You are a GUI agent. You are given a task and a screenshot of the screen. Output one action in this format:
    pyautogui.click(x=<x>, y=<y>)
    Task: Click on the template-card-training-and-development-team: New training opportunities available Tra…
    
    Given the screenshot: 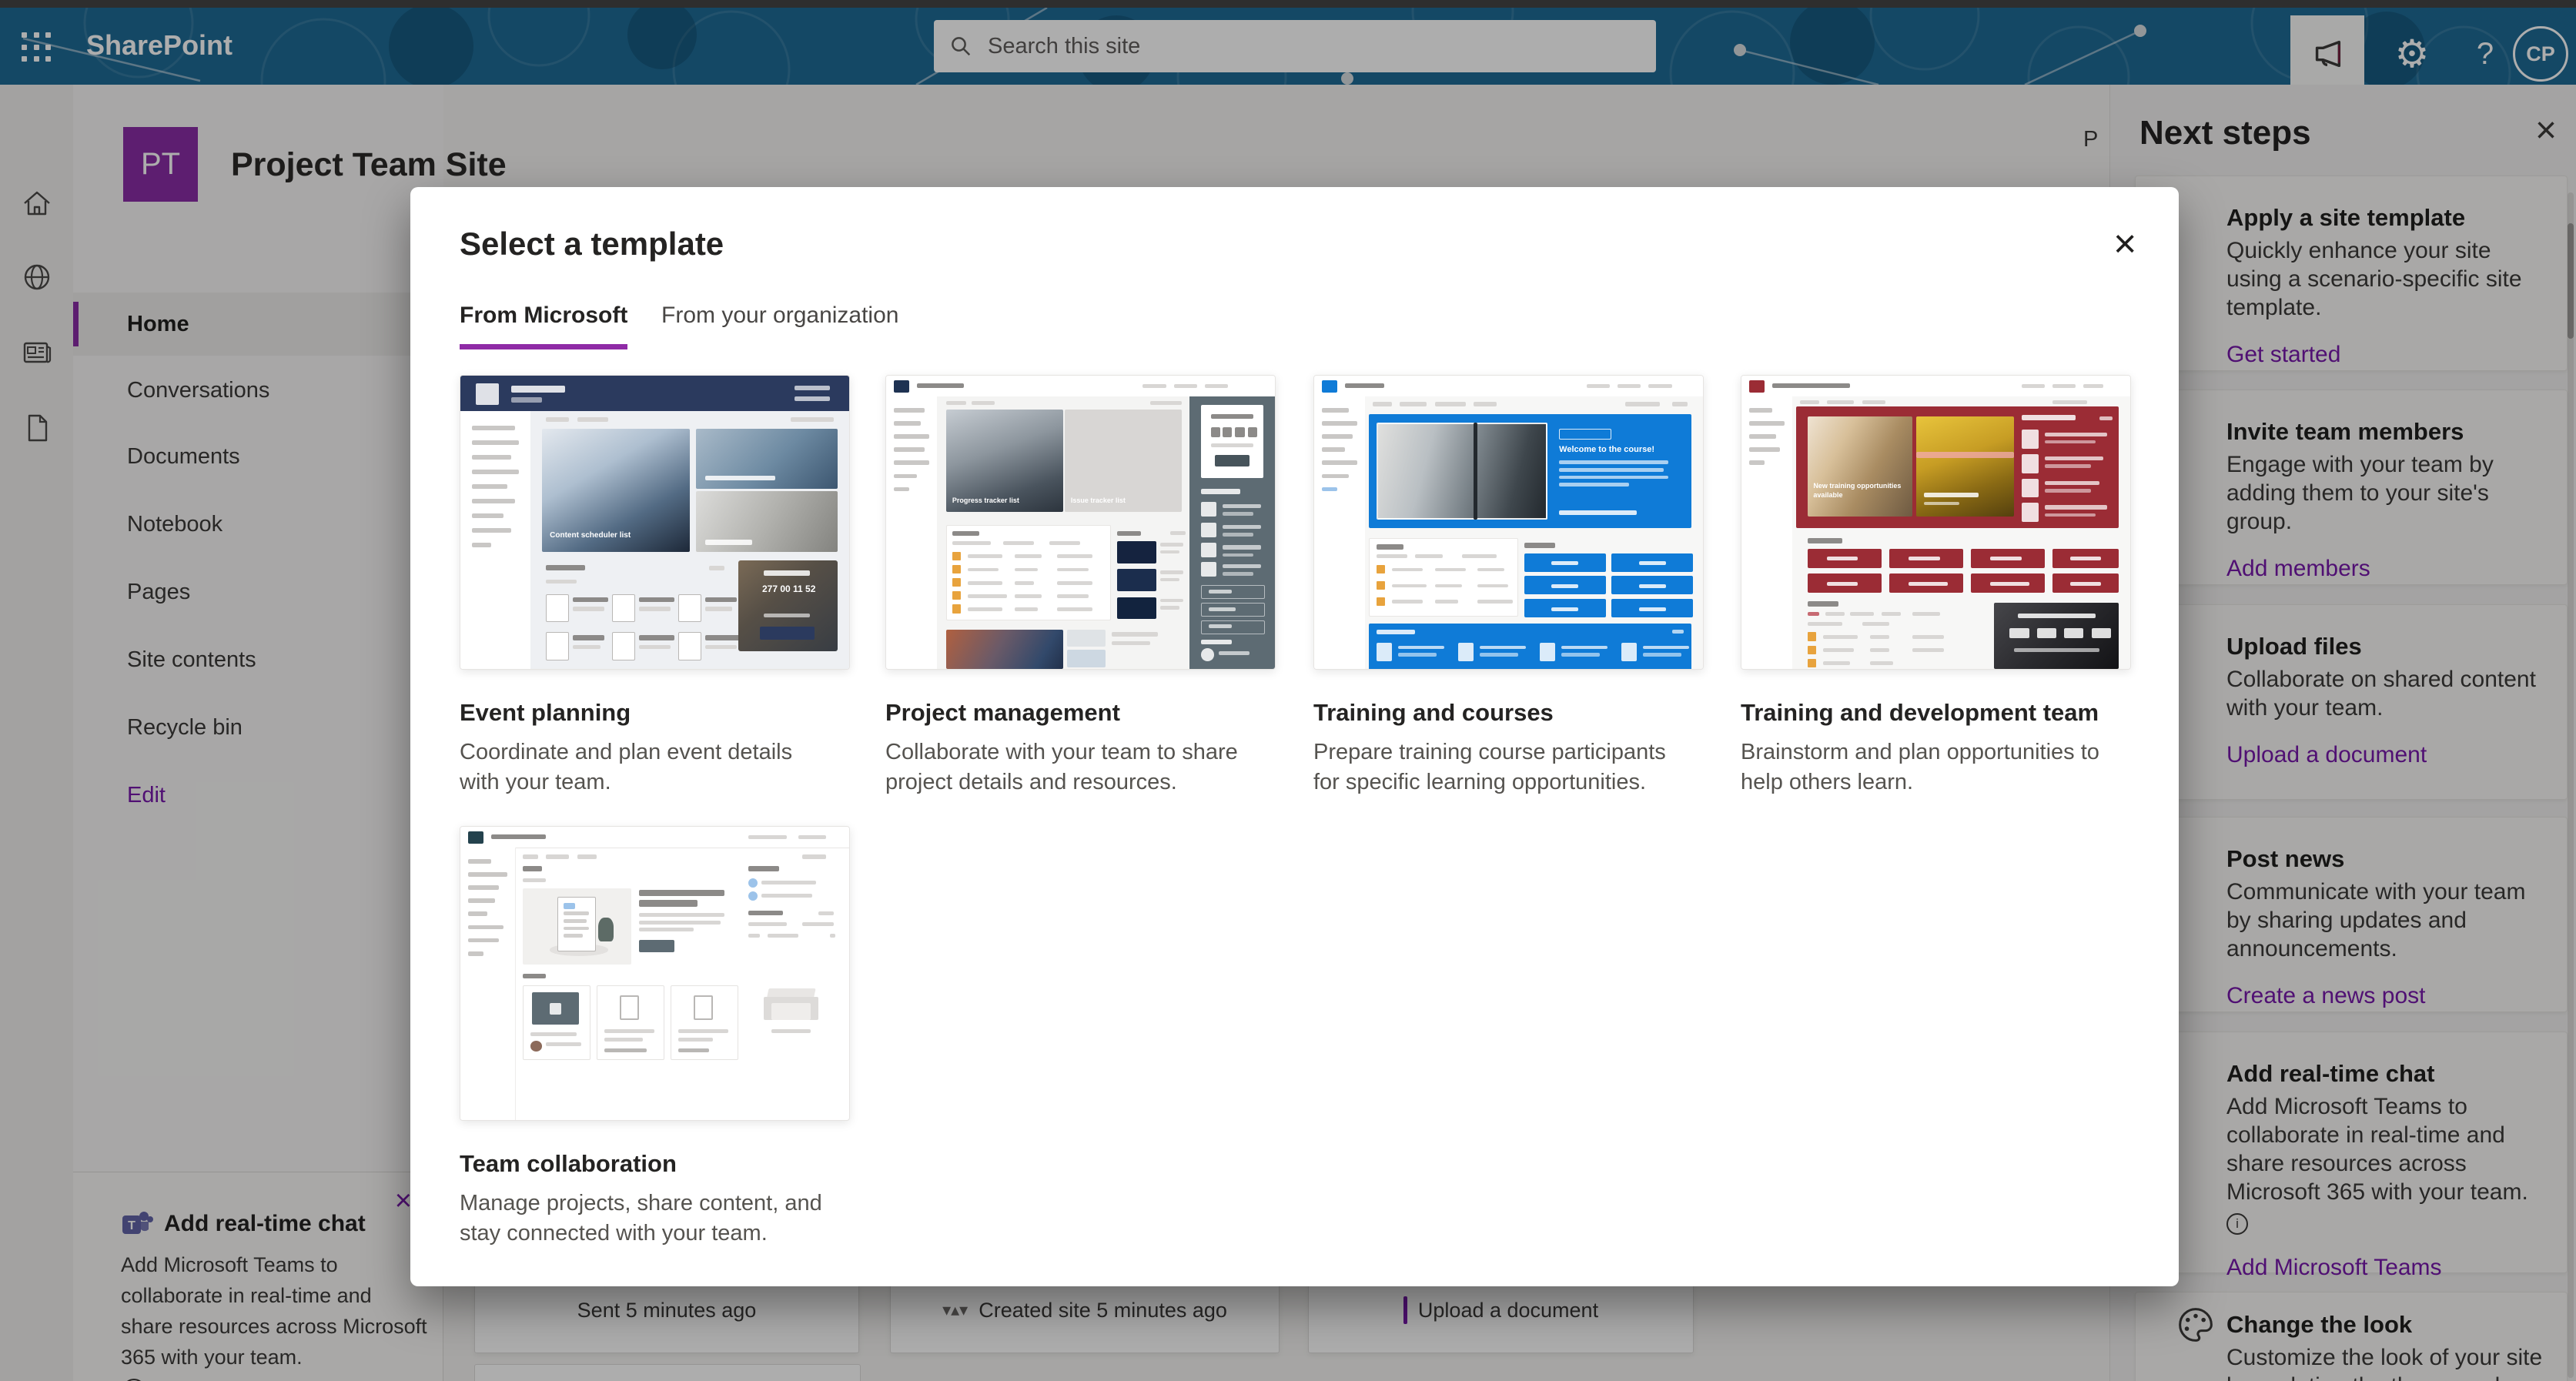 What is the action you would take?
    pyautogui.click(x=1936, y=586)
    